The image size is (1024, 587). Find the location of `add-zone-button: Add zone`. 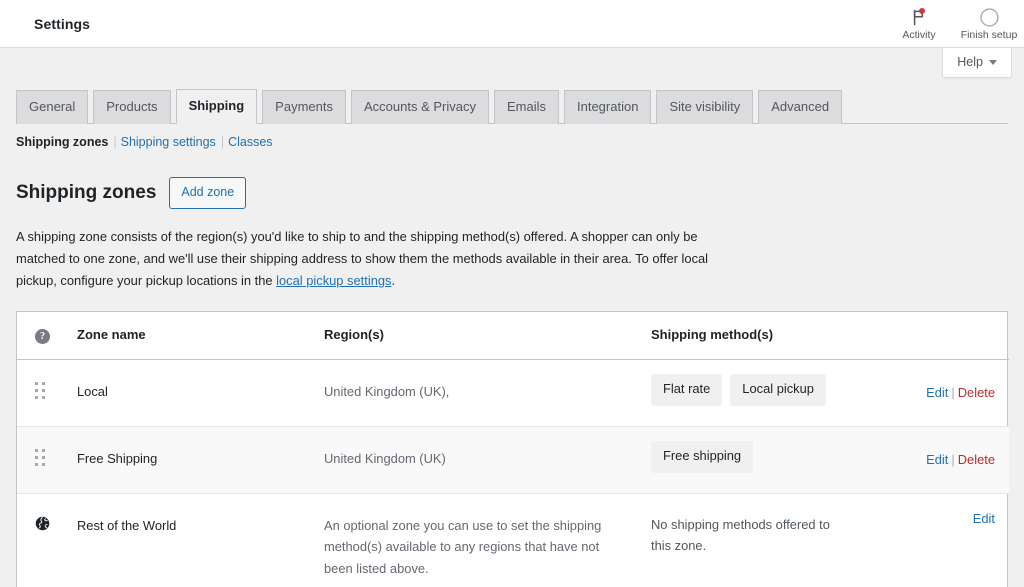

add-zone-button: Add zone is located at coordinates (208, 193).